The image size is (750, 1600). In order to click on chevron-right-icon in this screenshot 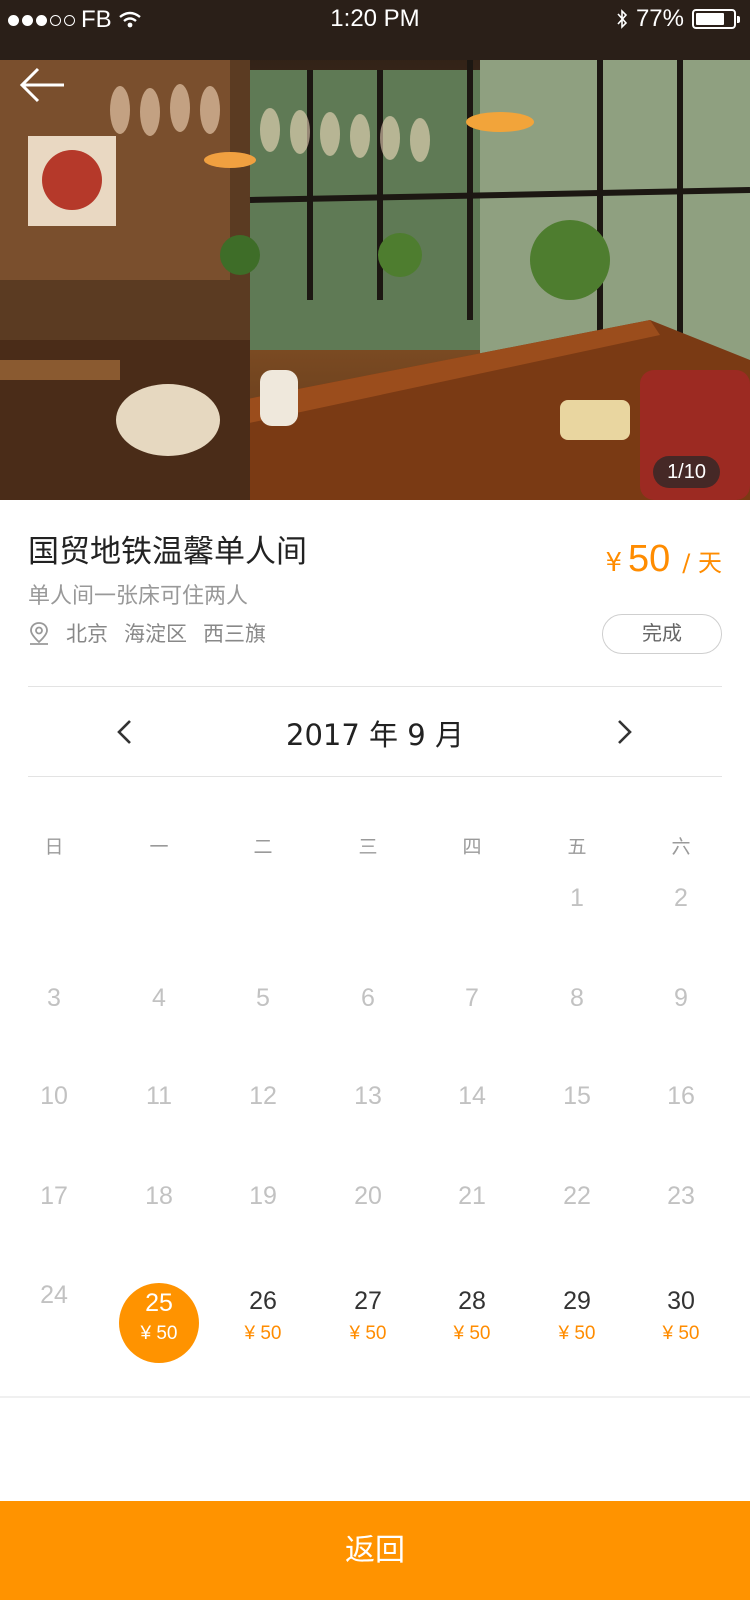, I will do `click(625, 732)`.